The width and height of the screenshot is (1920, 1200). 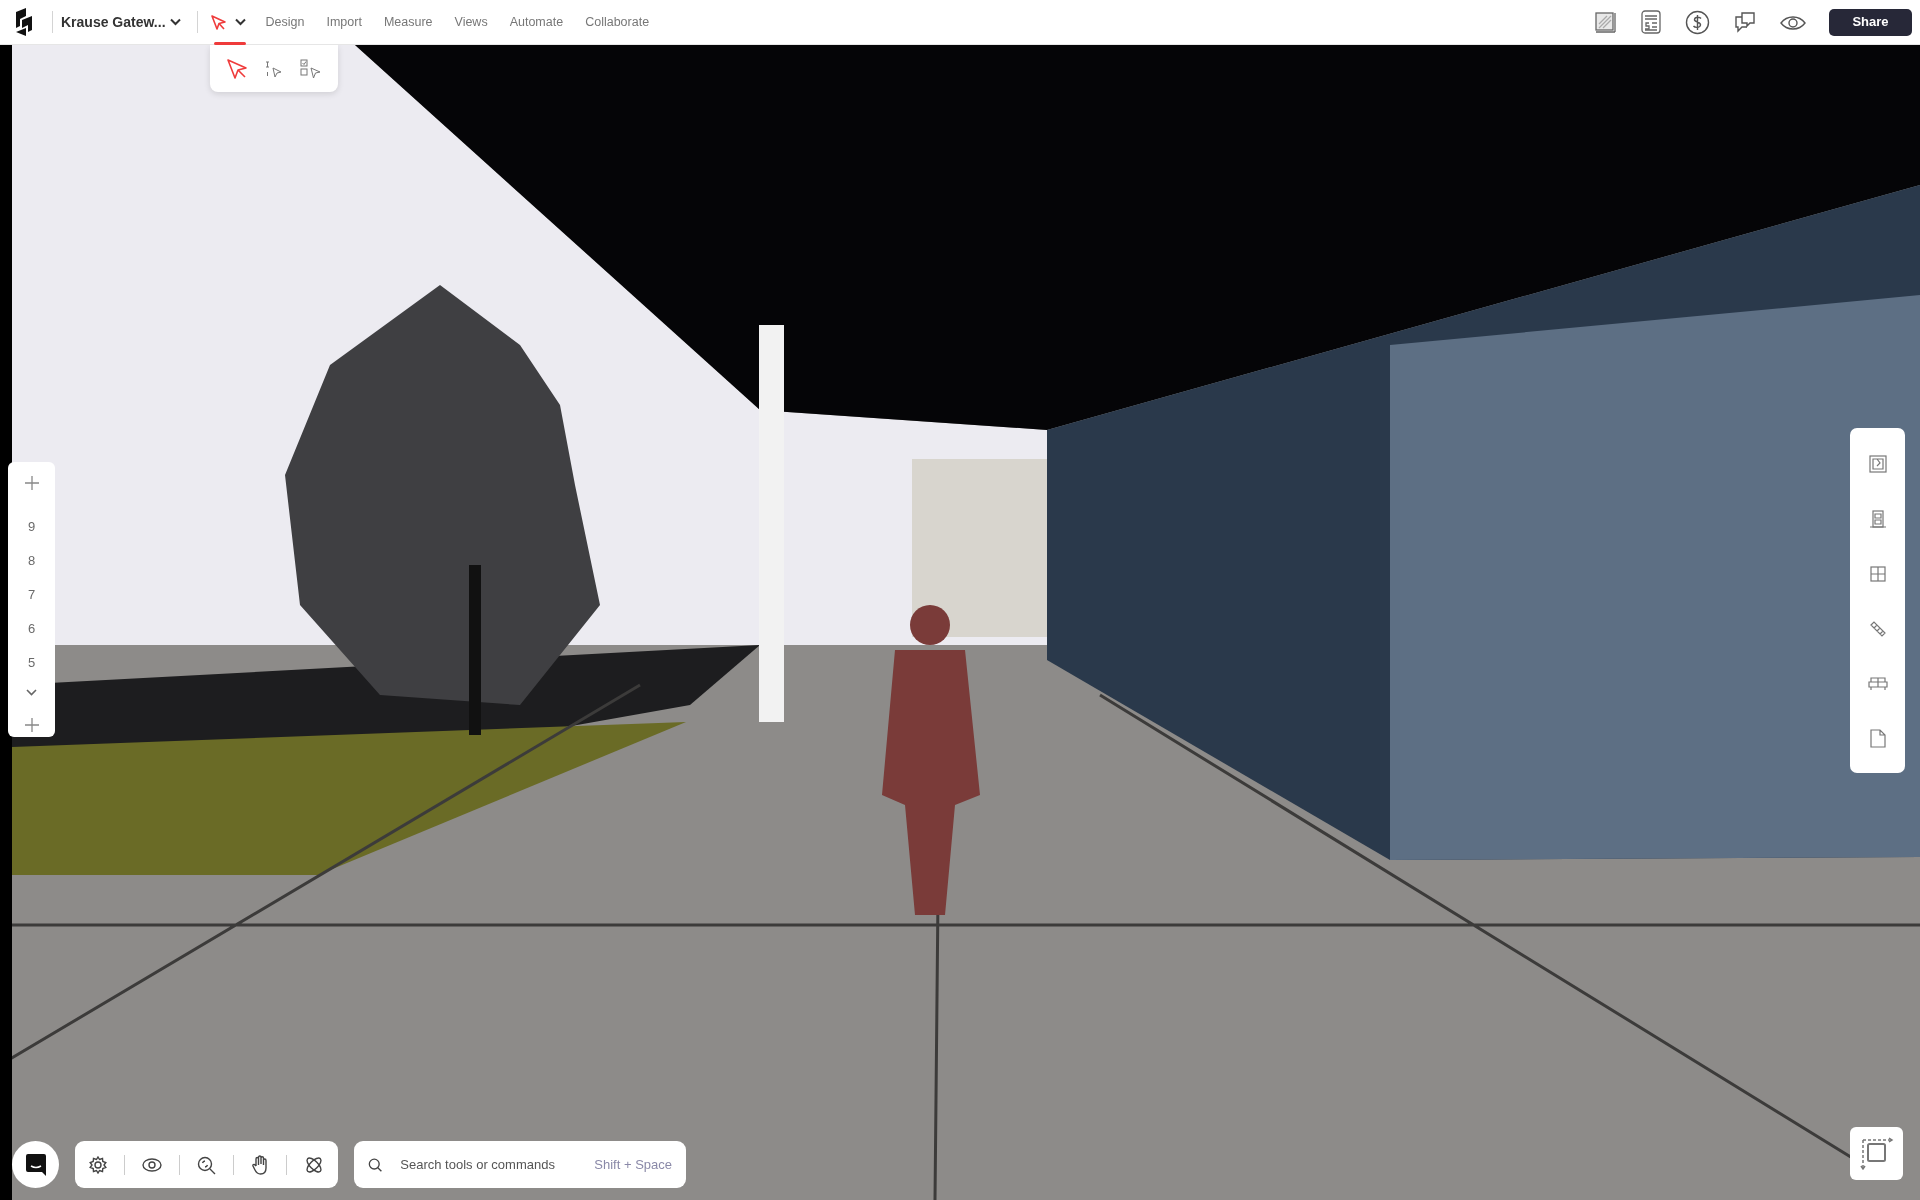 I want to click on menu-tab: Collaborate, so click(x=617, y=22).